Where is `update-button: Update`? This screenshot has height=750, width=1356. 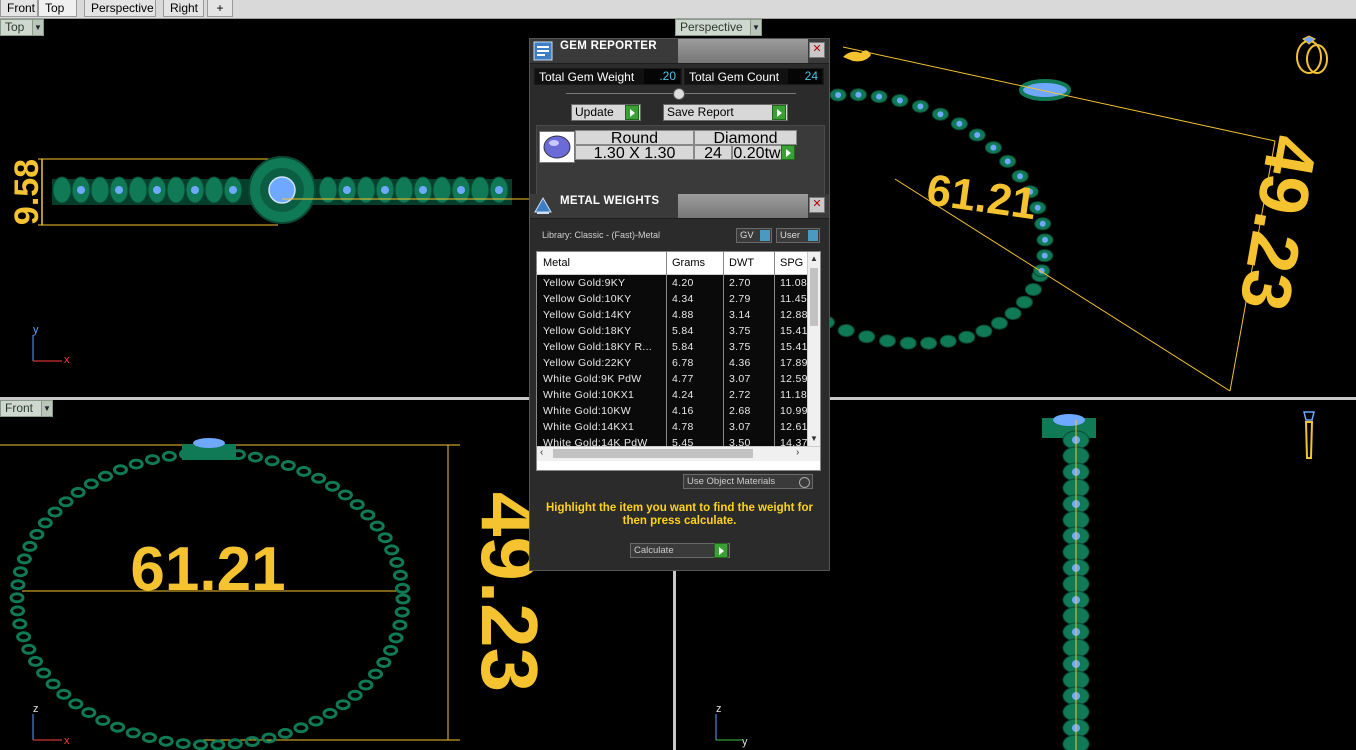 update-button: Update is located at coordinates (606, 112).